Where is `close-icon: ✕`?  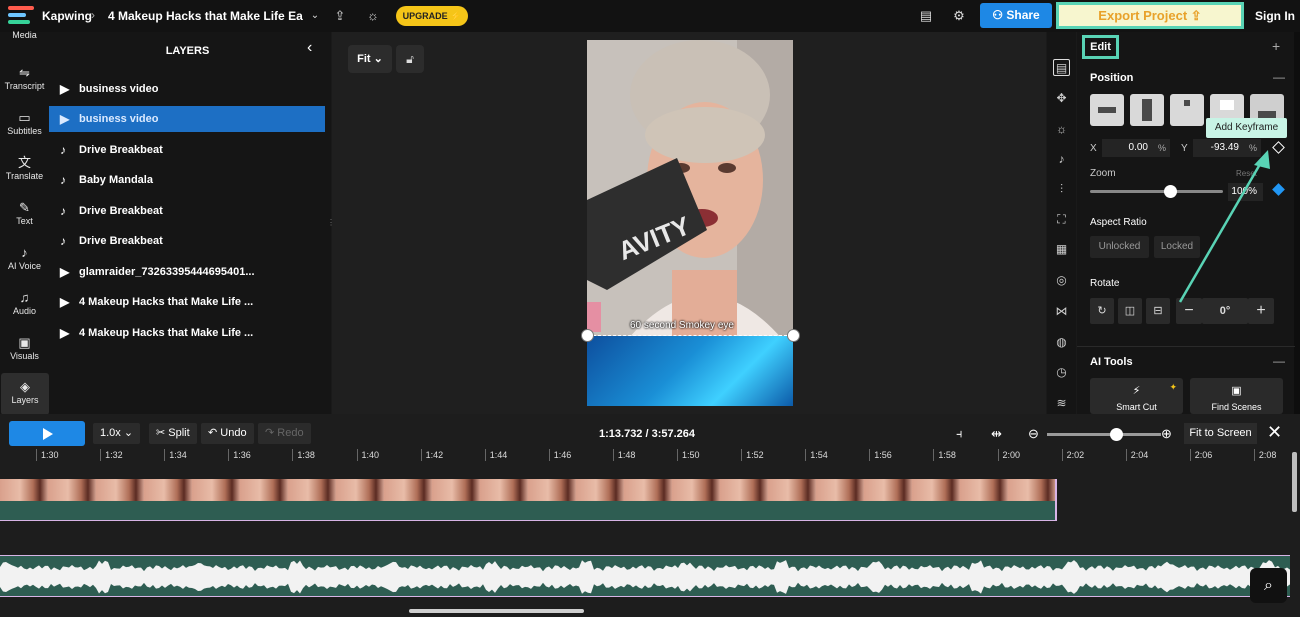 close-icon: ✕ is located at coordinates (1274, 432).